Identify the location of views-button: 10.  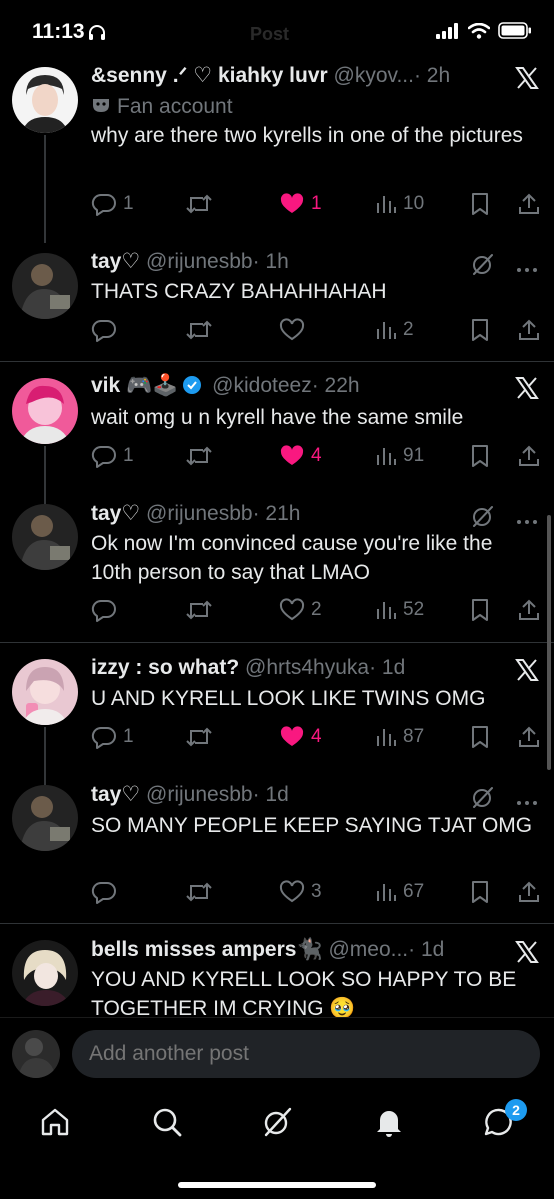
(399, 204).